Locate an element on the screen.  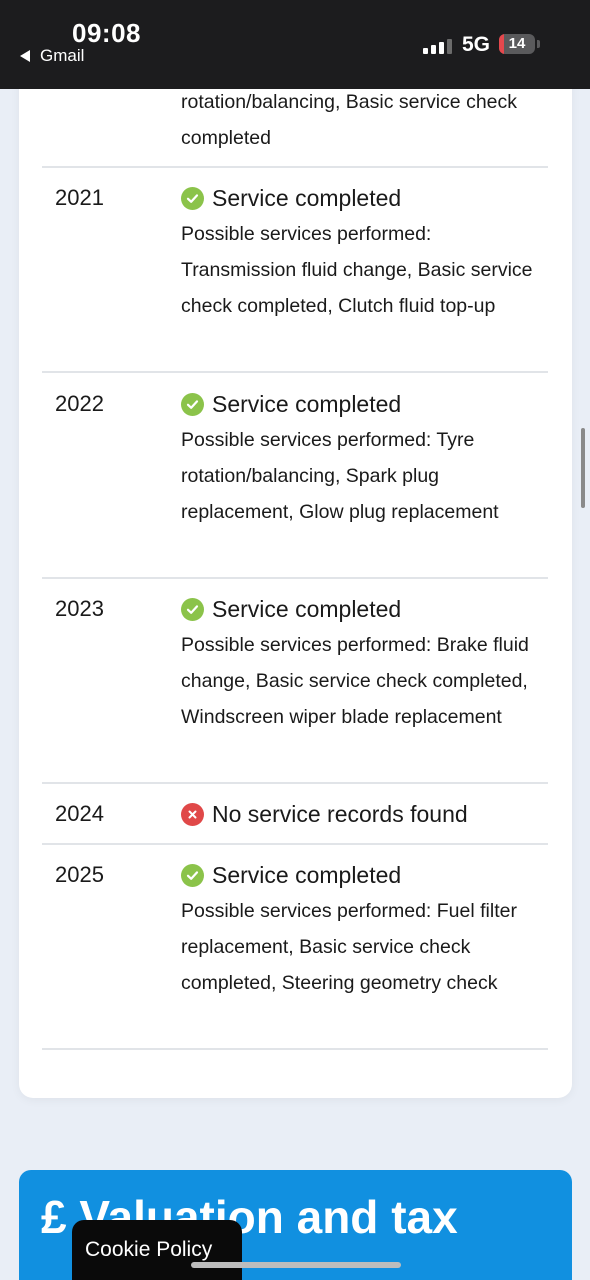
network-type: 5G is located at coordinates (476, 44).